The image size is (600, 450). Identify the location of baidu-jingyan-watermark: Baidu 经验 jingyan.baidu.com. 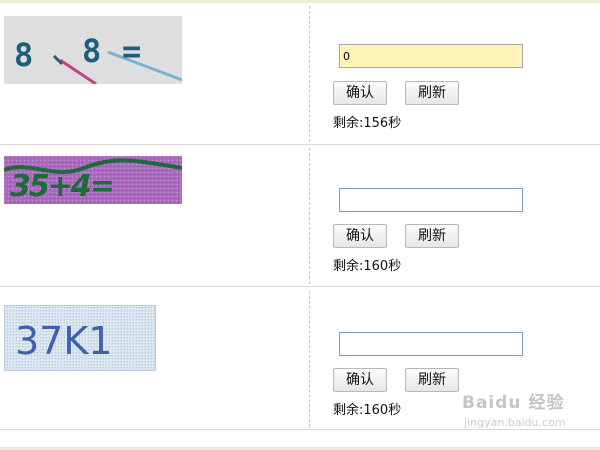
(530, 413).